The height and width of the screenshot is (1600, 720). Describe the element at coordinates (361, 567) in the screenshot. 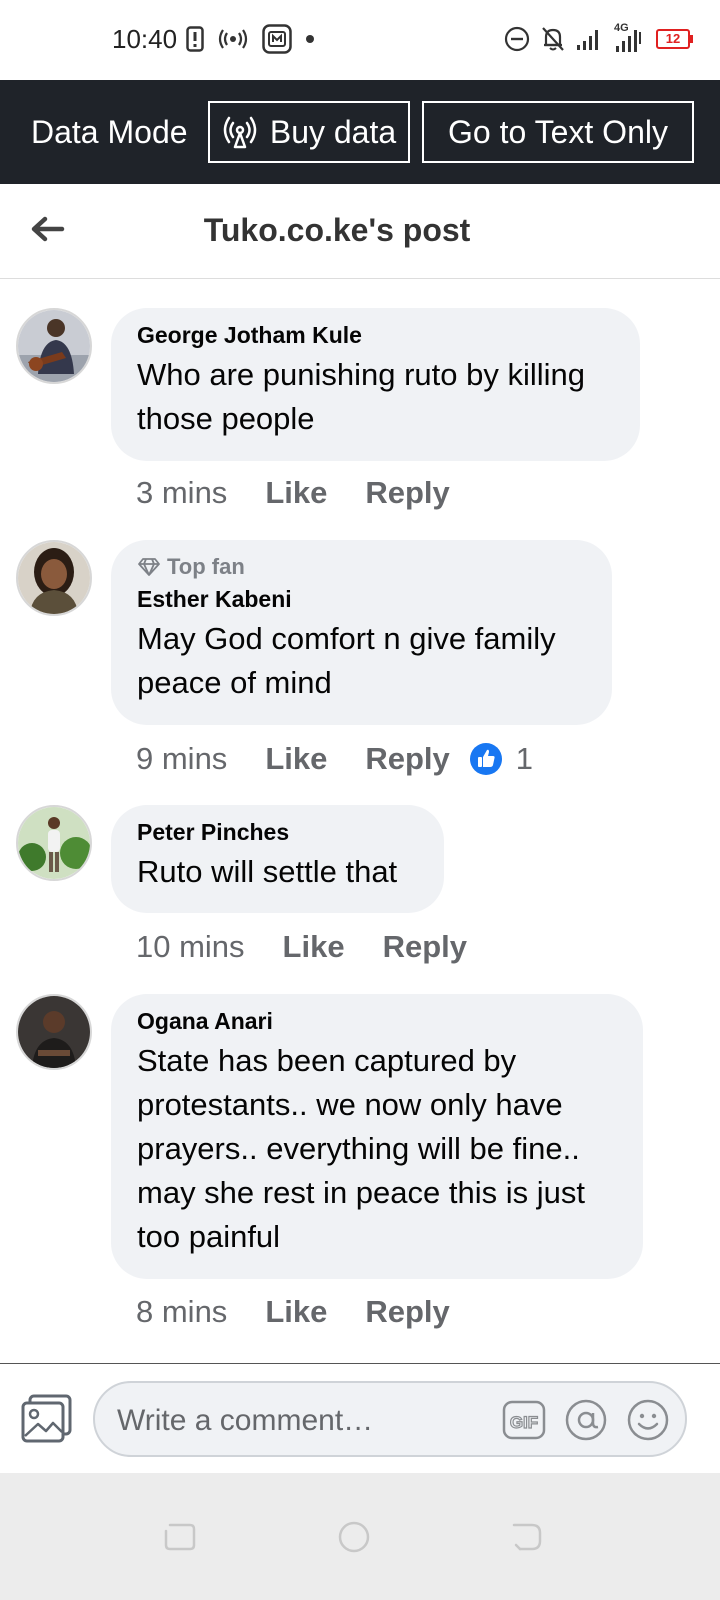

I see `top-fan-badge: Top fan` at that location.